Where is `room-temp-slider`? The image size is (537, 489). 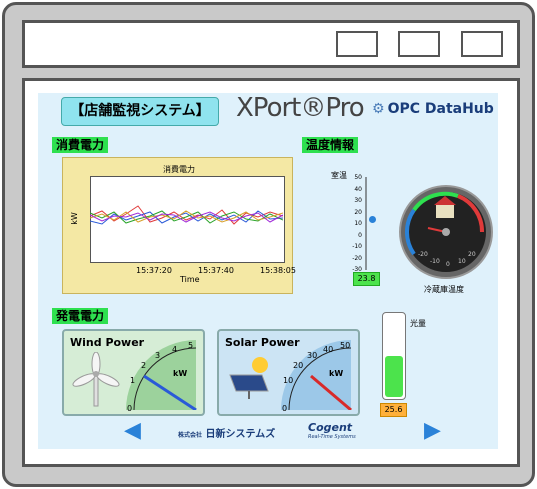
room-temp-slider is located at coordinates (372, 219).